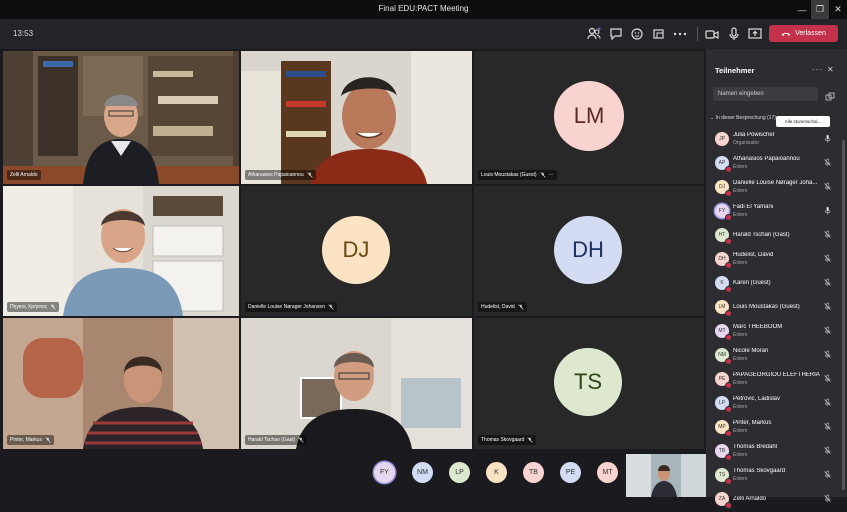 The width and height of the screenshot is (847, 512). What do you see at coordinates (820, 9) in the screenshot?
I see `maximize-icon: ❐` at bounding box center [820, 9].